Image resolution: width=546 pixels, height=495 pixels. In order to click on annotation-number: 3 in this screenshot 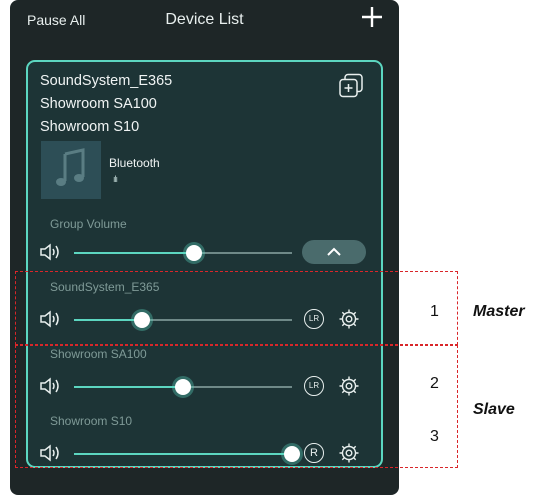, I will do `click(434, 436)`.